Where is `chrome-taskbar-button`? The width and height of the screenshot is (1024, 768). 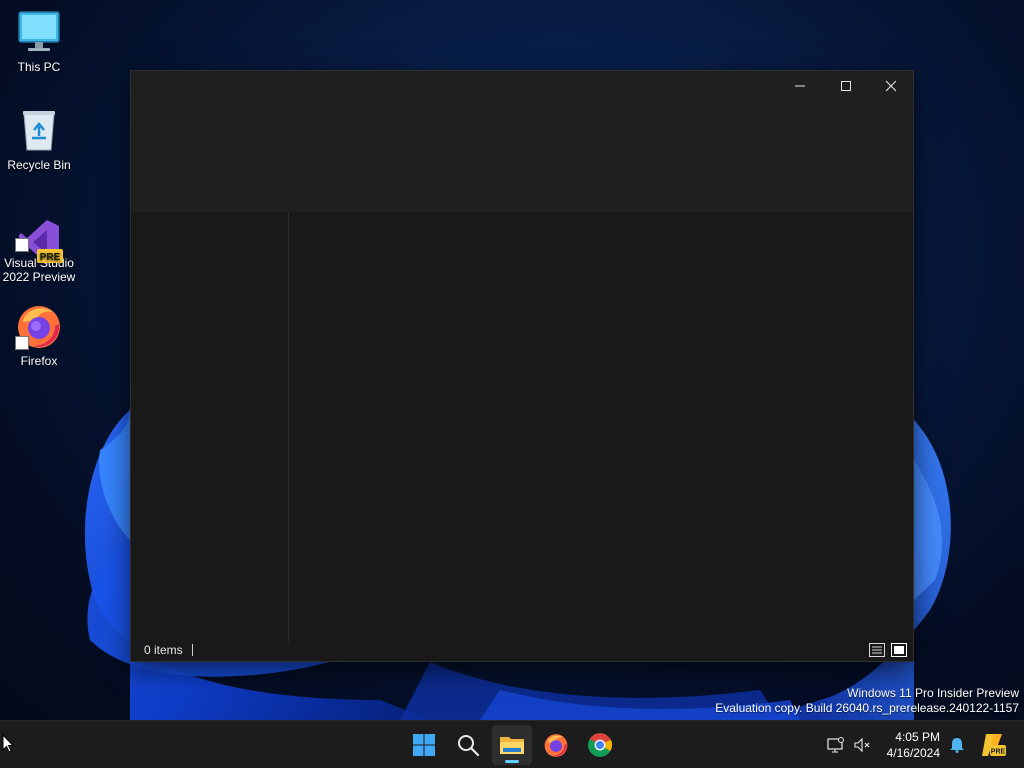 chrome-taskbar-button is located at coordinates (600, 745).